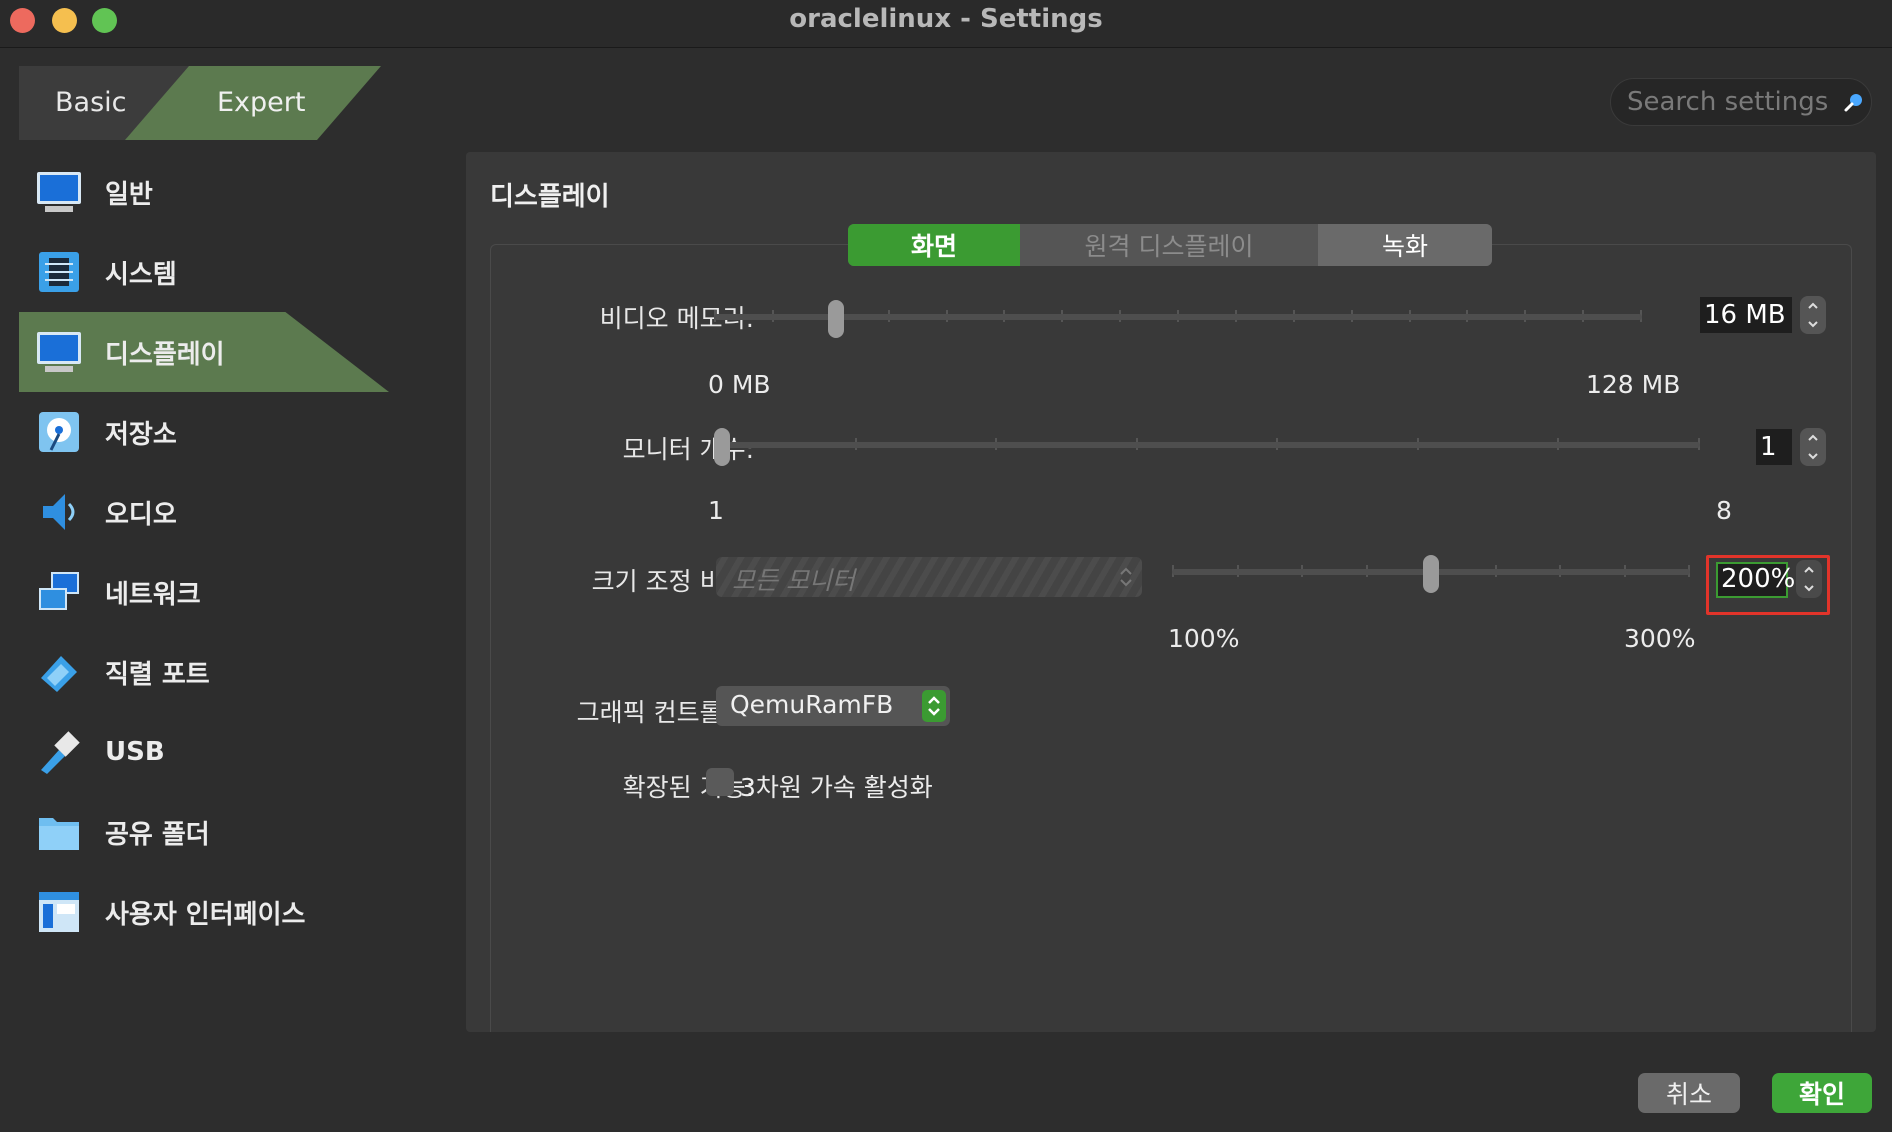  Describe the element at coordinates (141, 514) in the screenshot. I see `sidebar-item-label: 오디오` at that location.